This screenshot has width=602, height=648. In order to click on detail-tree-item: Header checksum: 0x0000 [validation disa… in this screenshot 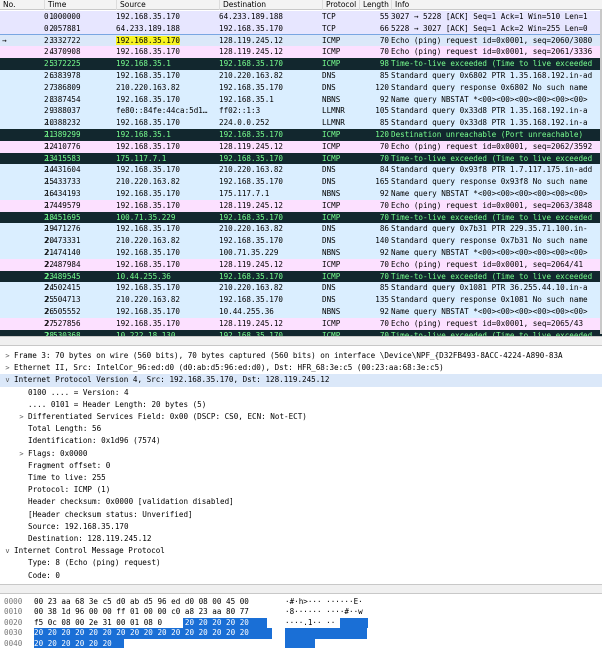, I will do `click(301, 502)`.